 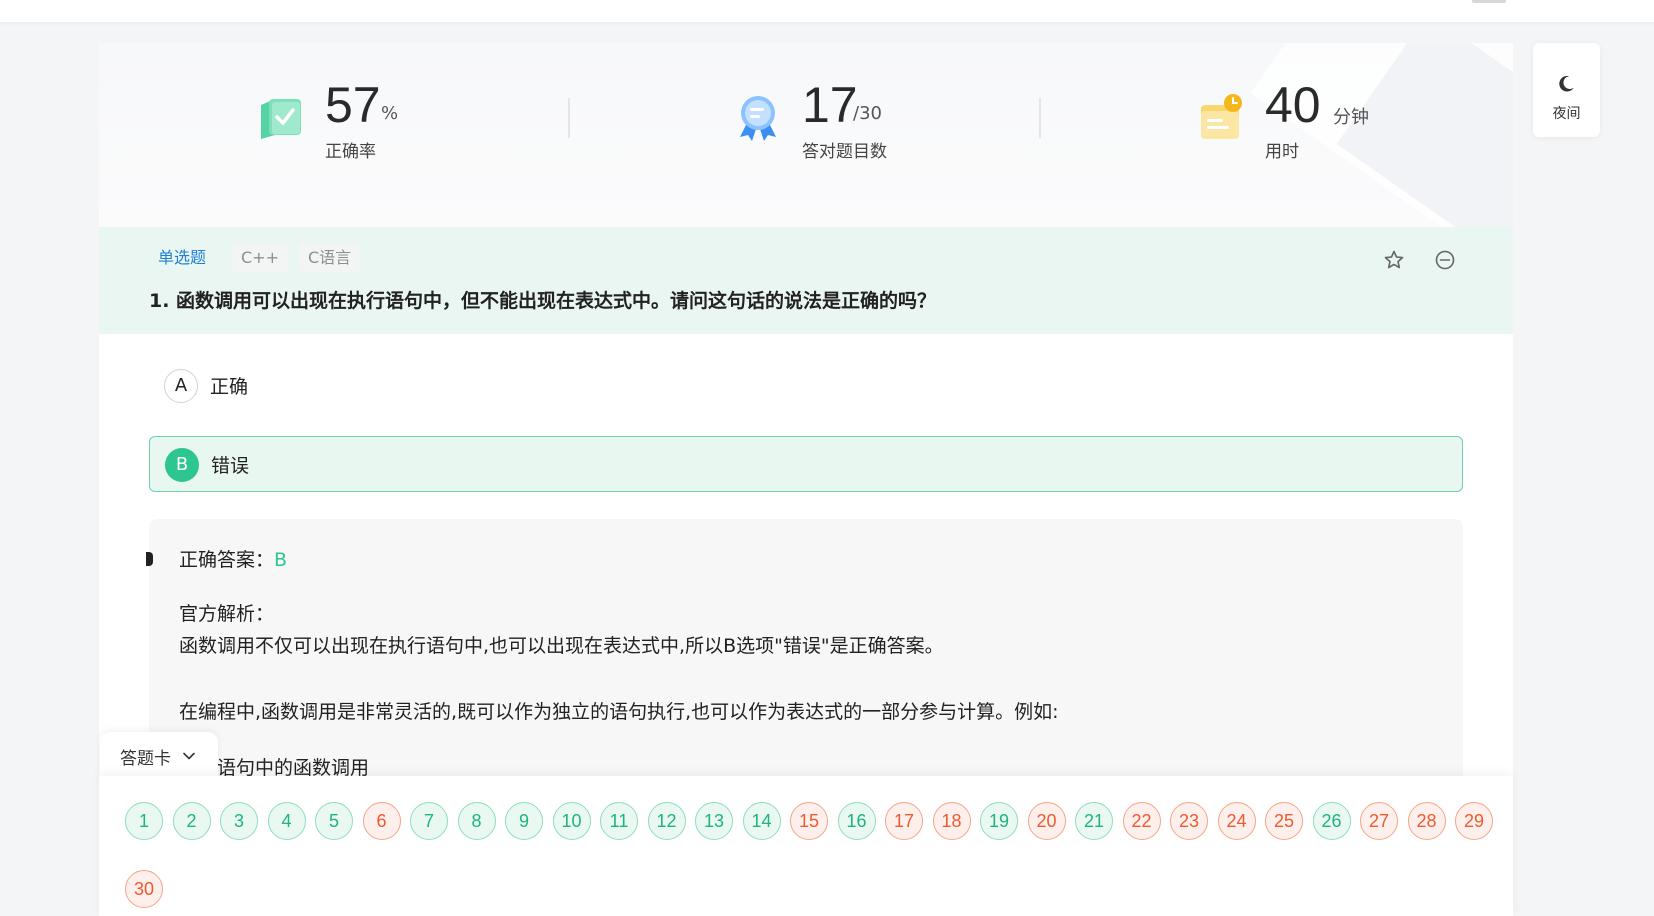 What do you see at coordinates (1474, 821) in the screenshot?
I see `question-number-button: 29` at bounding box center [1474, 821].